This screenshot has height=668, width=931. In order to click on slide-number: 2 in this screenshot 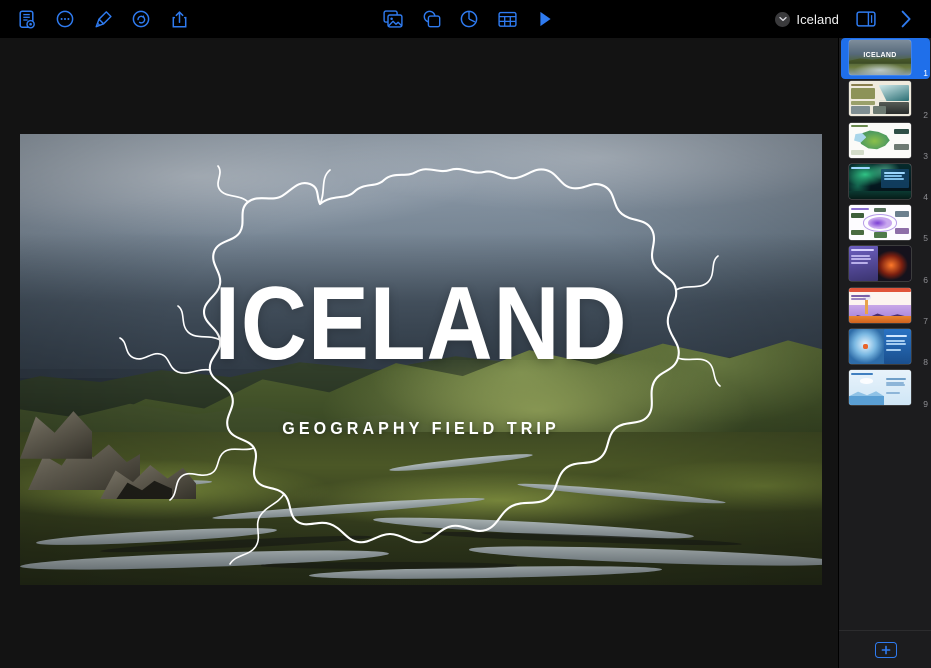, I will do `click(925, 114)`.